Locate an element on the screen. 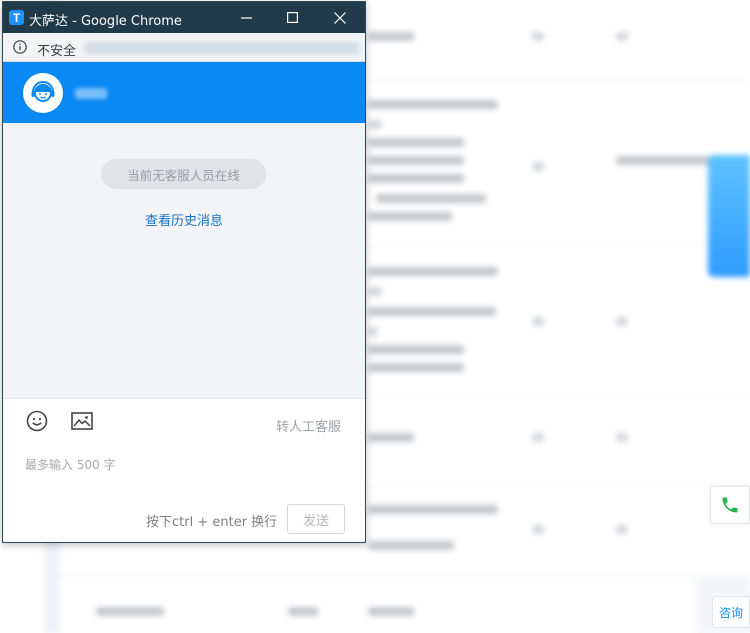 The height and width of the screenshot is (633, 750). close-button is located at coordinates (340, 17).